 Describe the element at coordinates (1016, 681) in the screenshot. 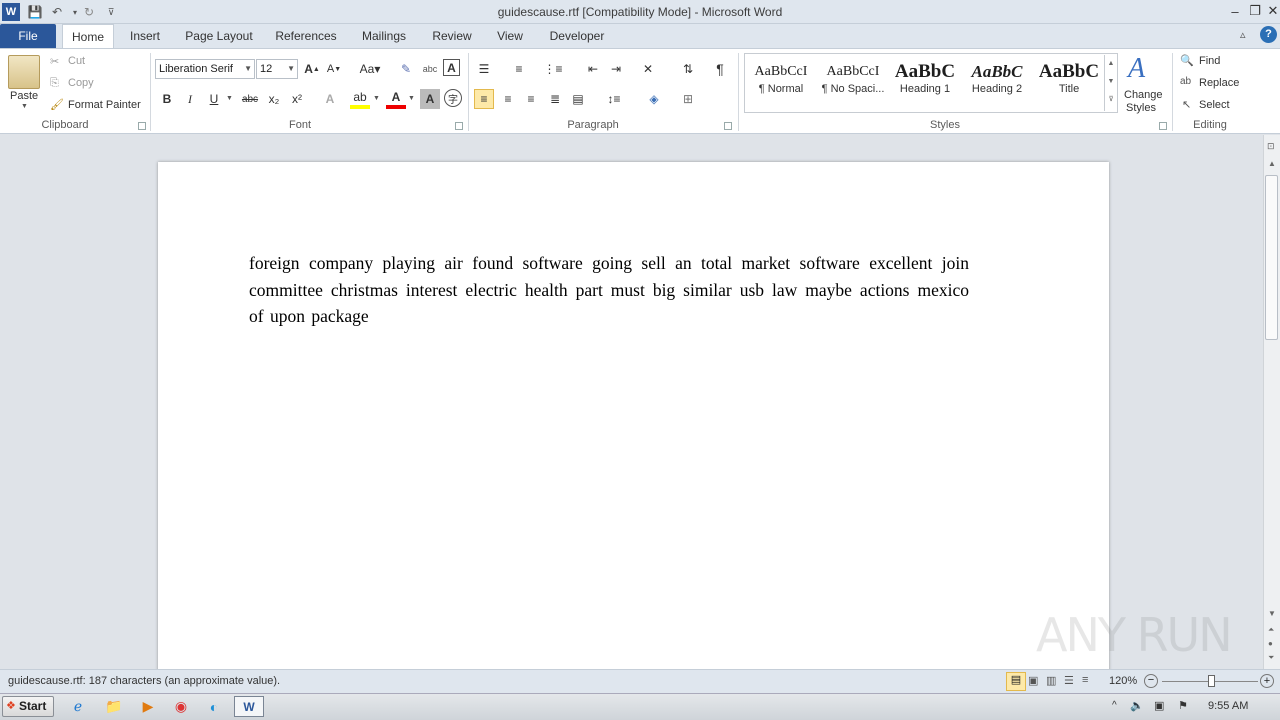

I see `print-layout-icon: ▤` at that location.